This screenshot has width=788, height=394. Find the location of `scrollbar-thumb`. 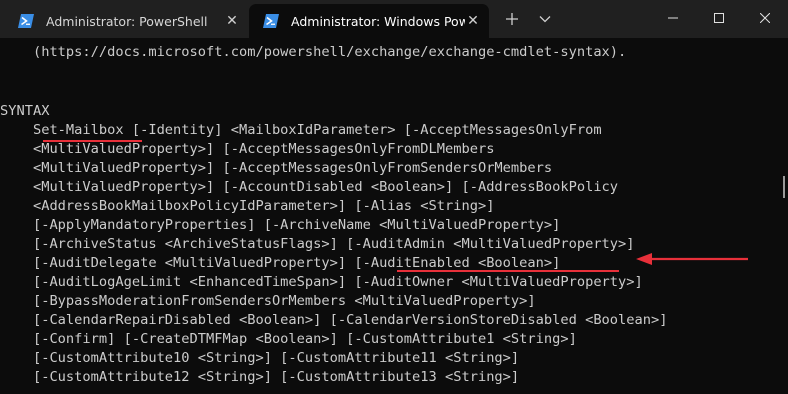

scrollbar-thumb is located at coordinates (784, 187).